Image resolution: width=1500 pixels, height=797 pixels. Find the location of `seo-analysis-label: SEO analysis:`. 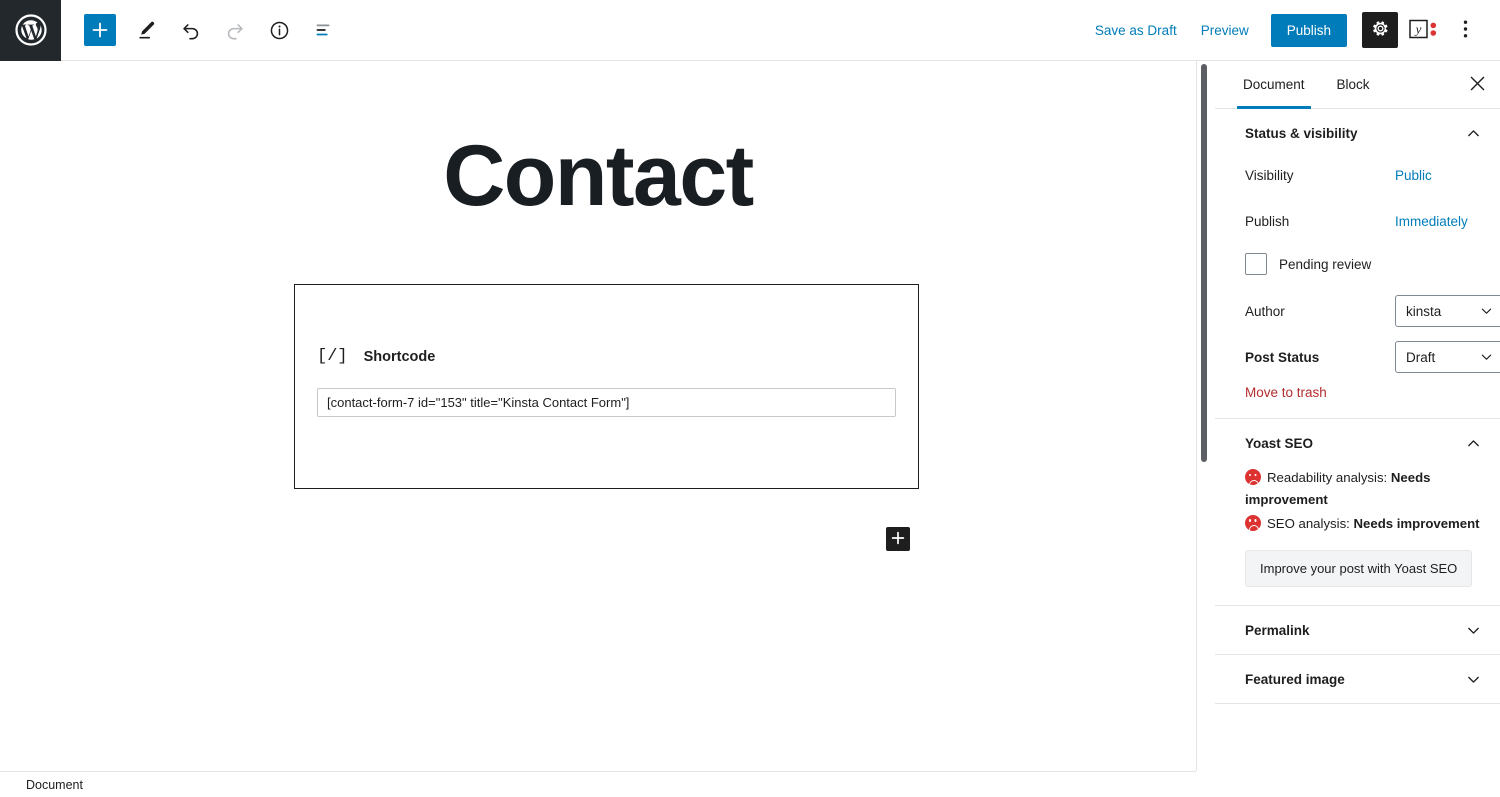

seo-analysis-label: SEO analysis: is located at coordinates (1310, 523).